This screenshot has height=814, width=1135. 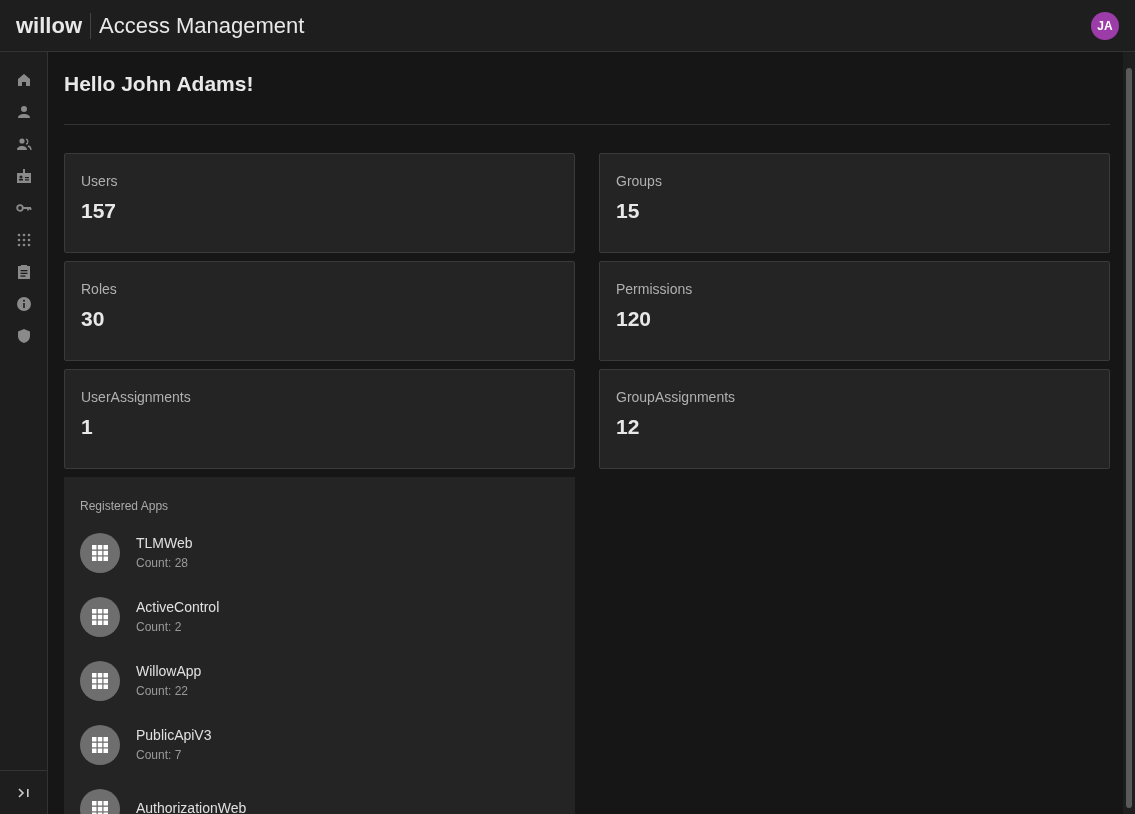 What do you see at coordinates (23, 240) in the screenshot?
I see `grid-icon` at bounding box center [23, 240].